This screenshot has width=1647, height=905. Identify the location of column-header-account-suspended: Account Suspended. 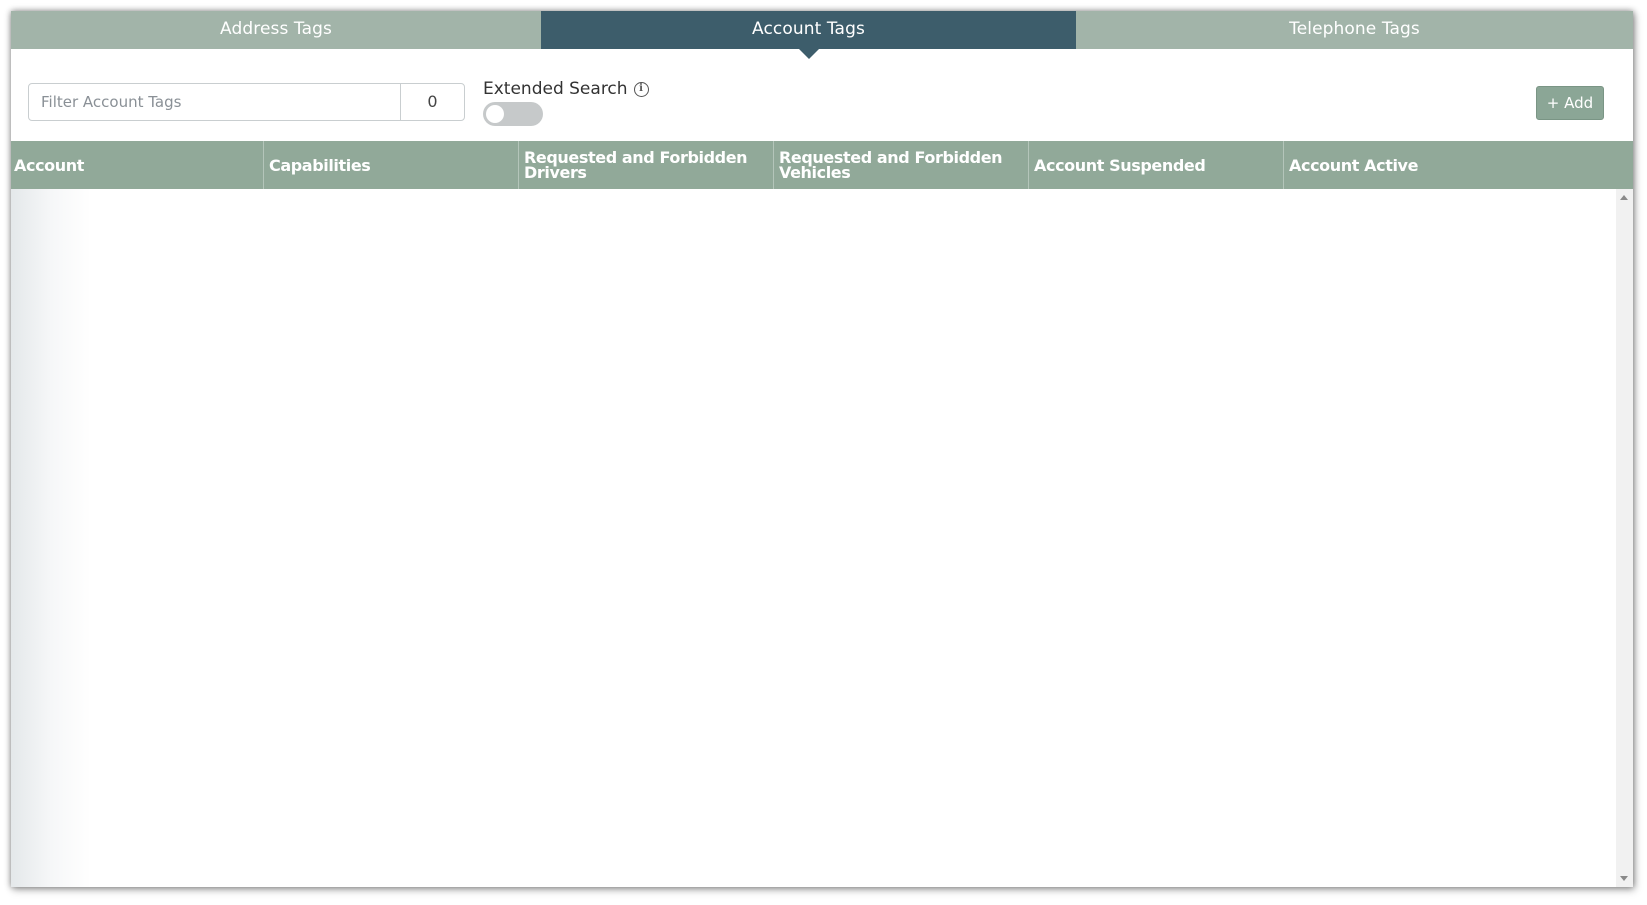
(1156, 165).